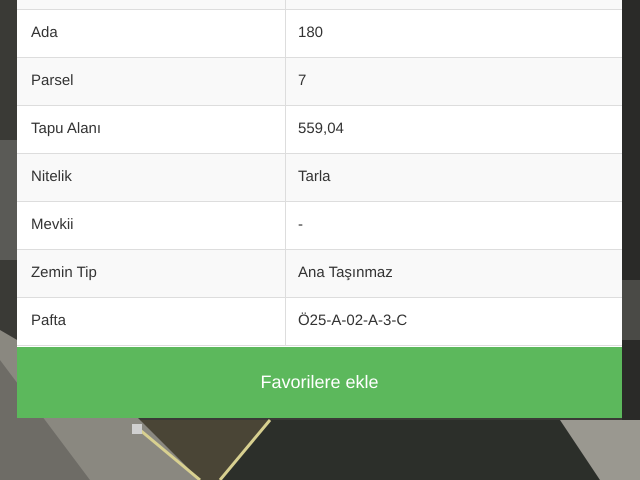 The width and height of the screenshot is (640, 480). What do you see at coordinates (311, 33) in the screenshot?
I see `row-value: 180` at bounding box center [311, 33].